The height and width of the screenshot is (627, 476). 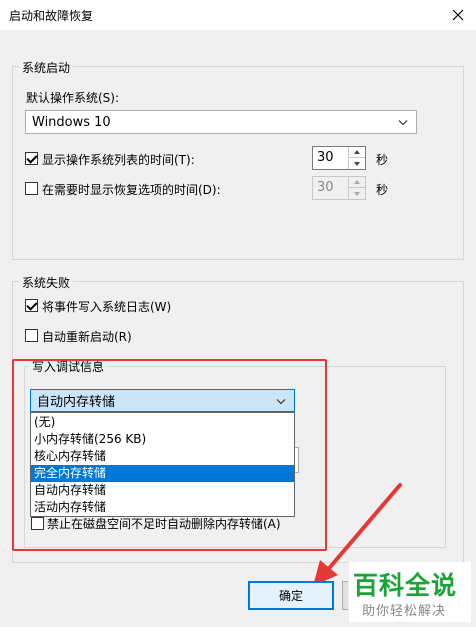 I want to click on auto-restart-label: 自动重新启动(R), so click(x=87, y=337).